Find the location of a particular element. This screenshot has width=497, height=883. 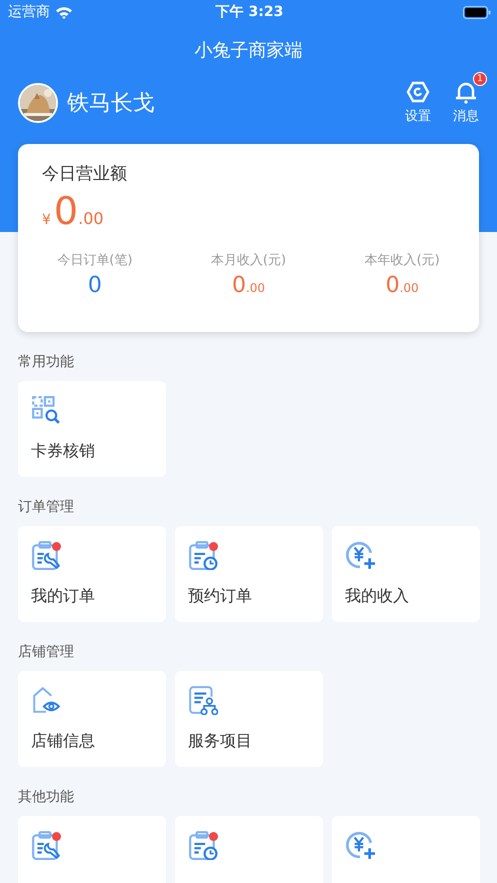

status-time: 下午 3:23 is located at coordinates (250, 12).